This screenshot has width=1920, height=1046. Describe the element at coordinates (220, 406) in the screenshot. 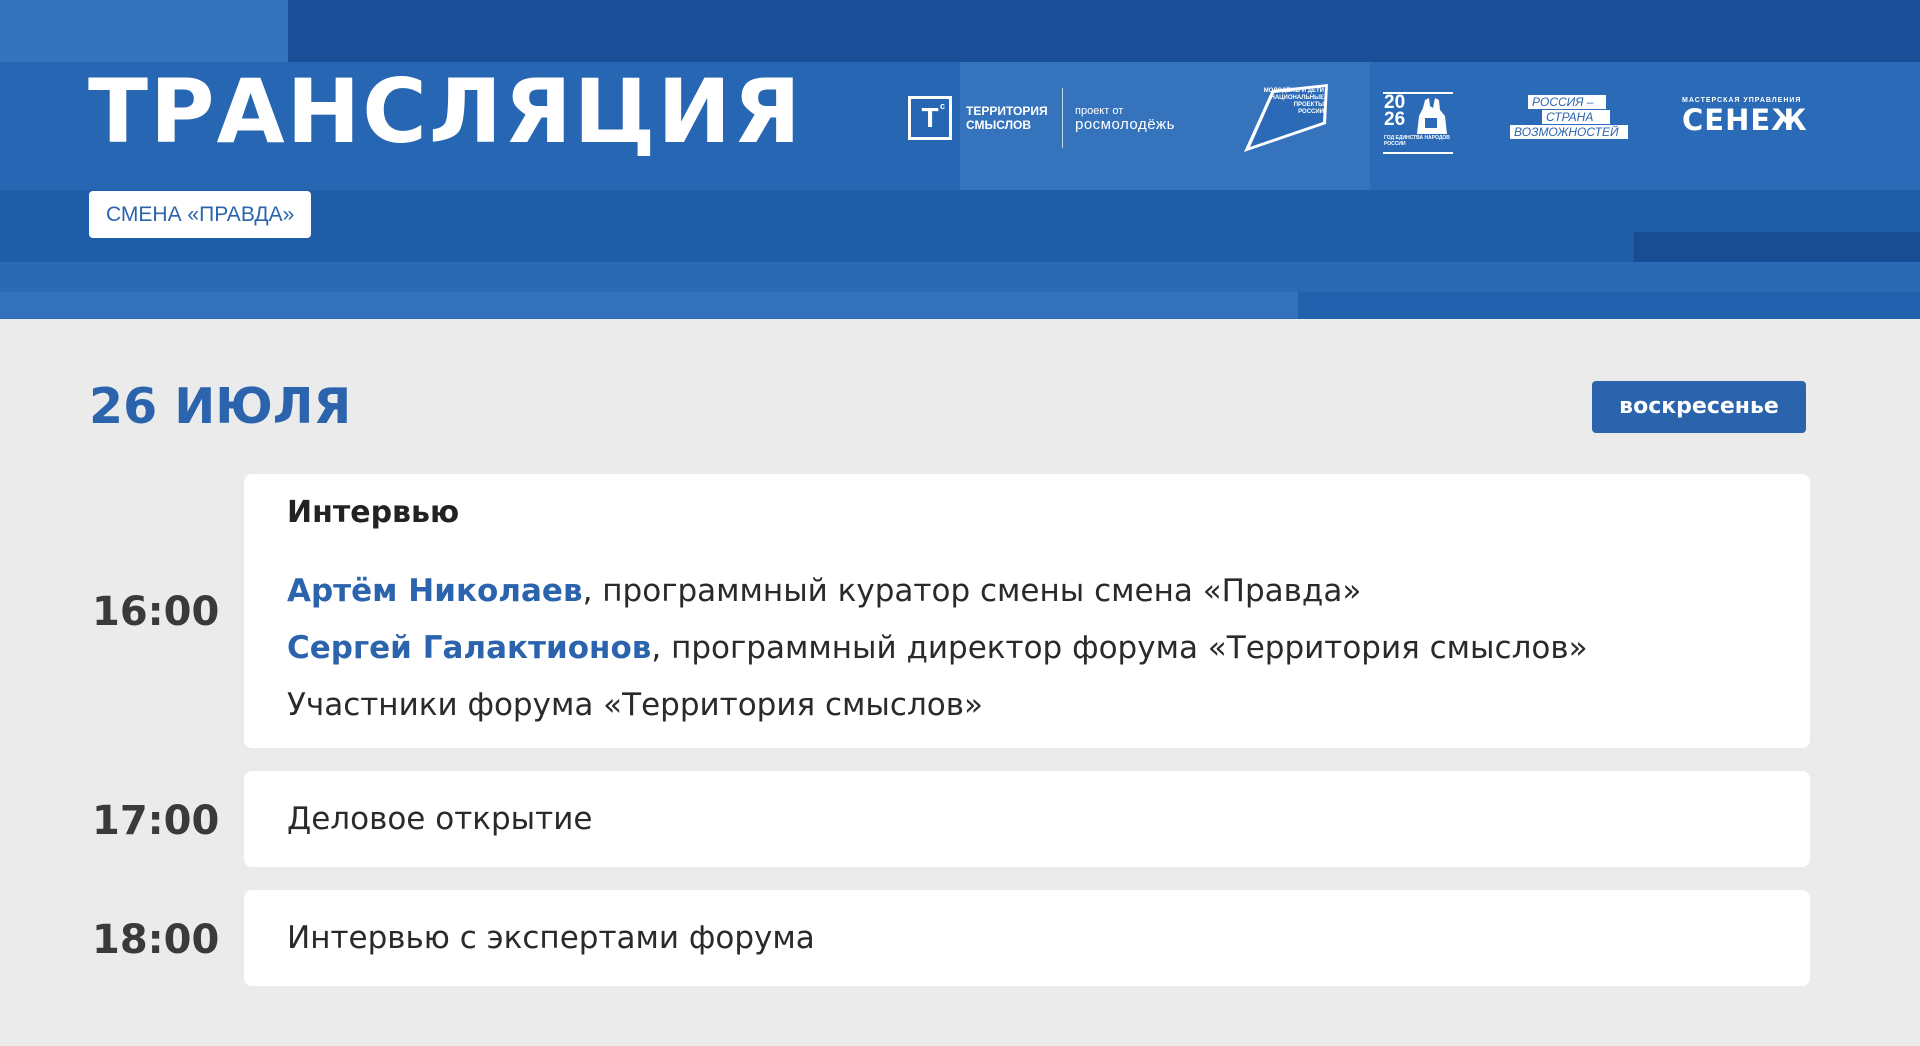

I see `schedule-date: 26 ИЮЛЯ` at that location.